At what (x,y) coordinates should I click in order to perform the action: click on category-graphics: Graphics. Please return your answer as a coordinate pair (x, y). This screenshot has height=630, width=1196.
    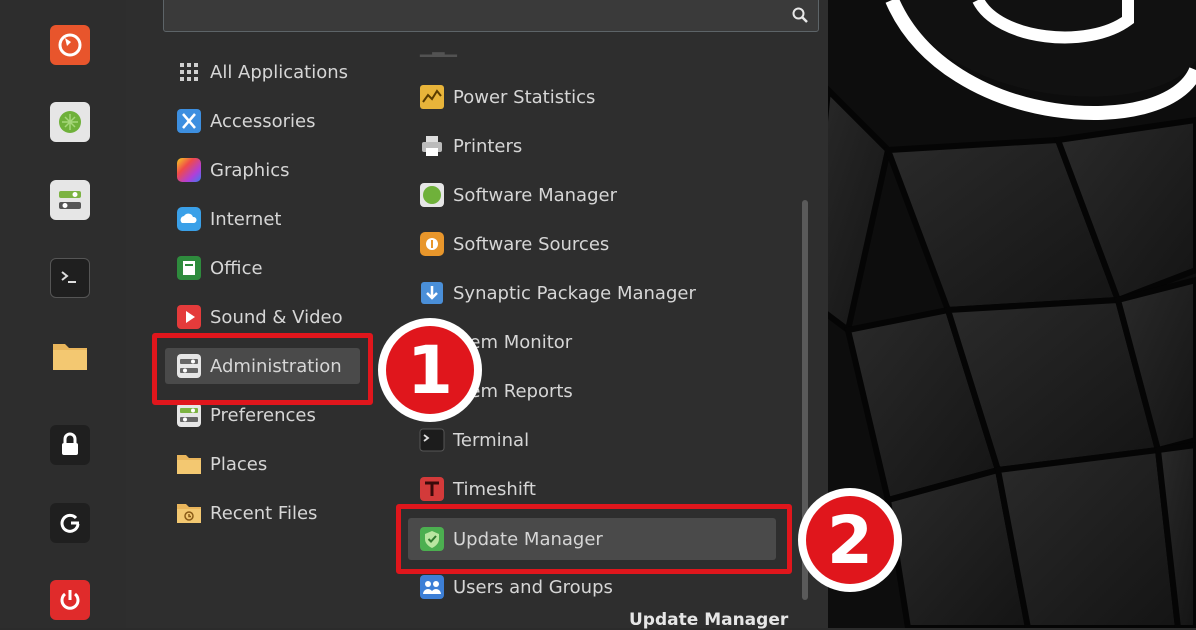
    Looking at the image, I should click on (270, 170).